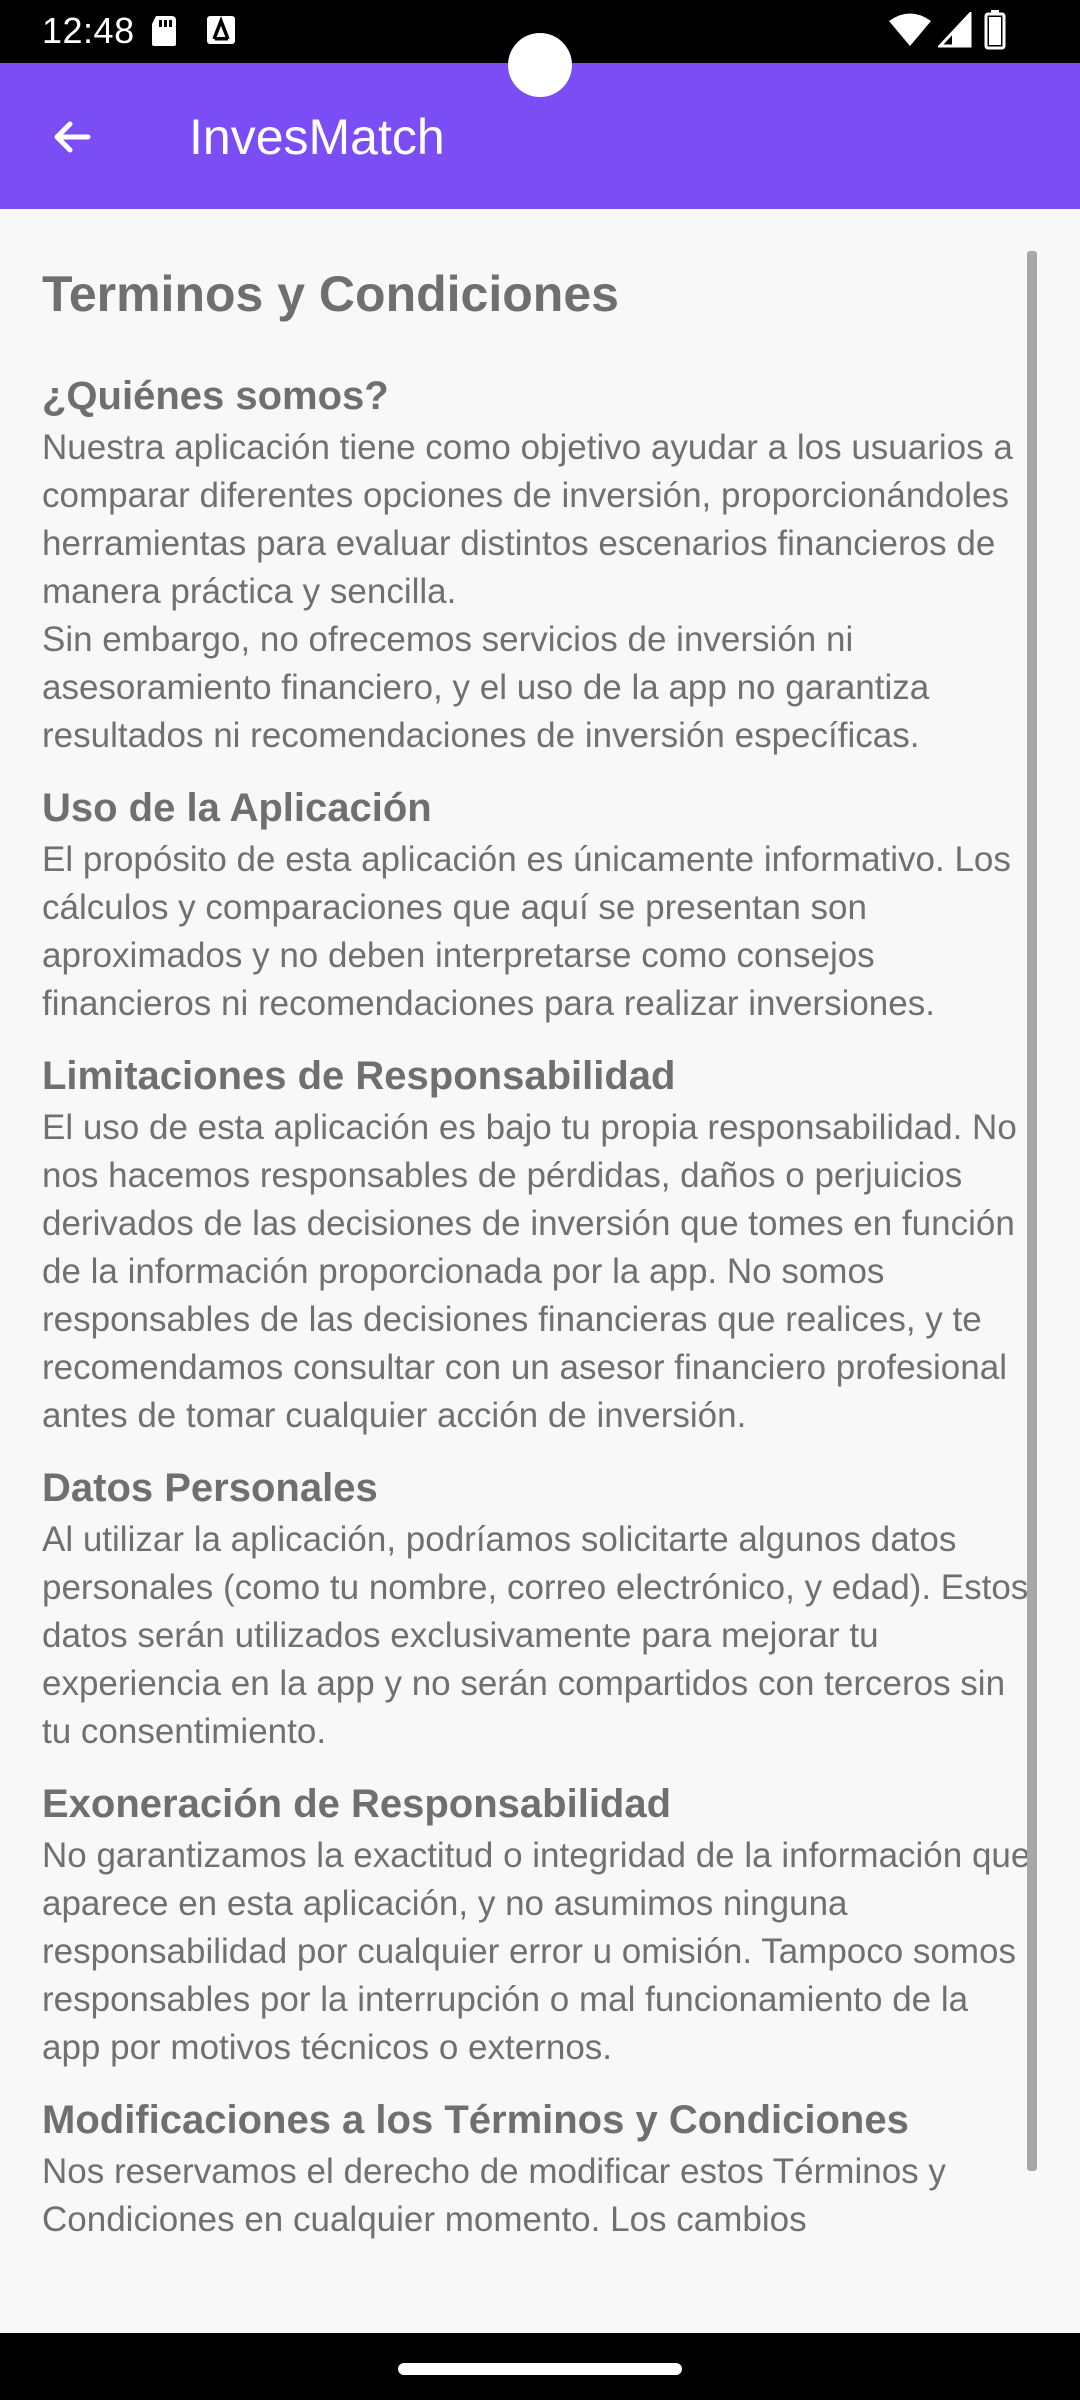 The width and height of the screenshot is (1080, 2400). Describe the element at coordinates (540, 65) in the screenshot. I see `camera-cutout` at that location.